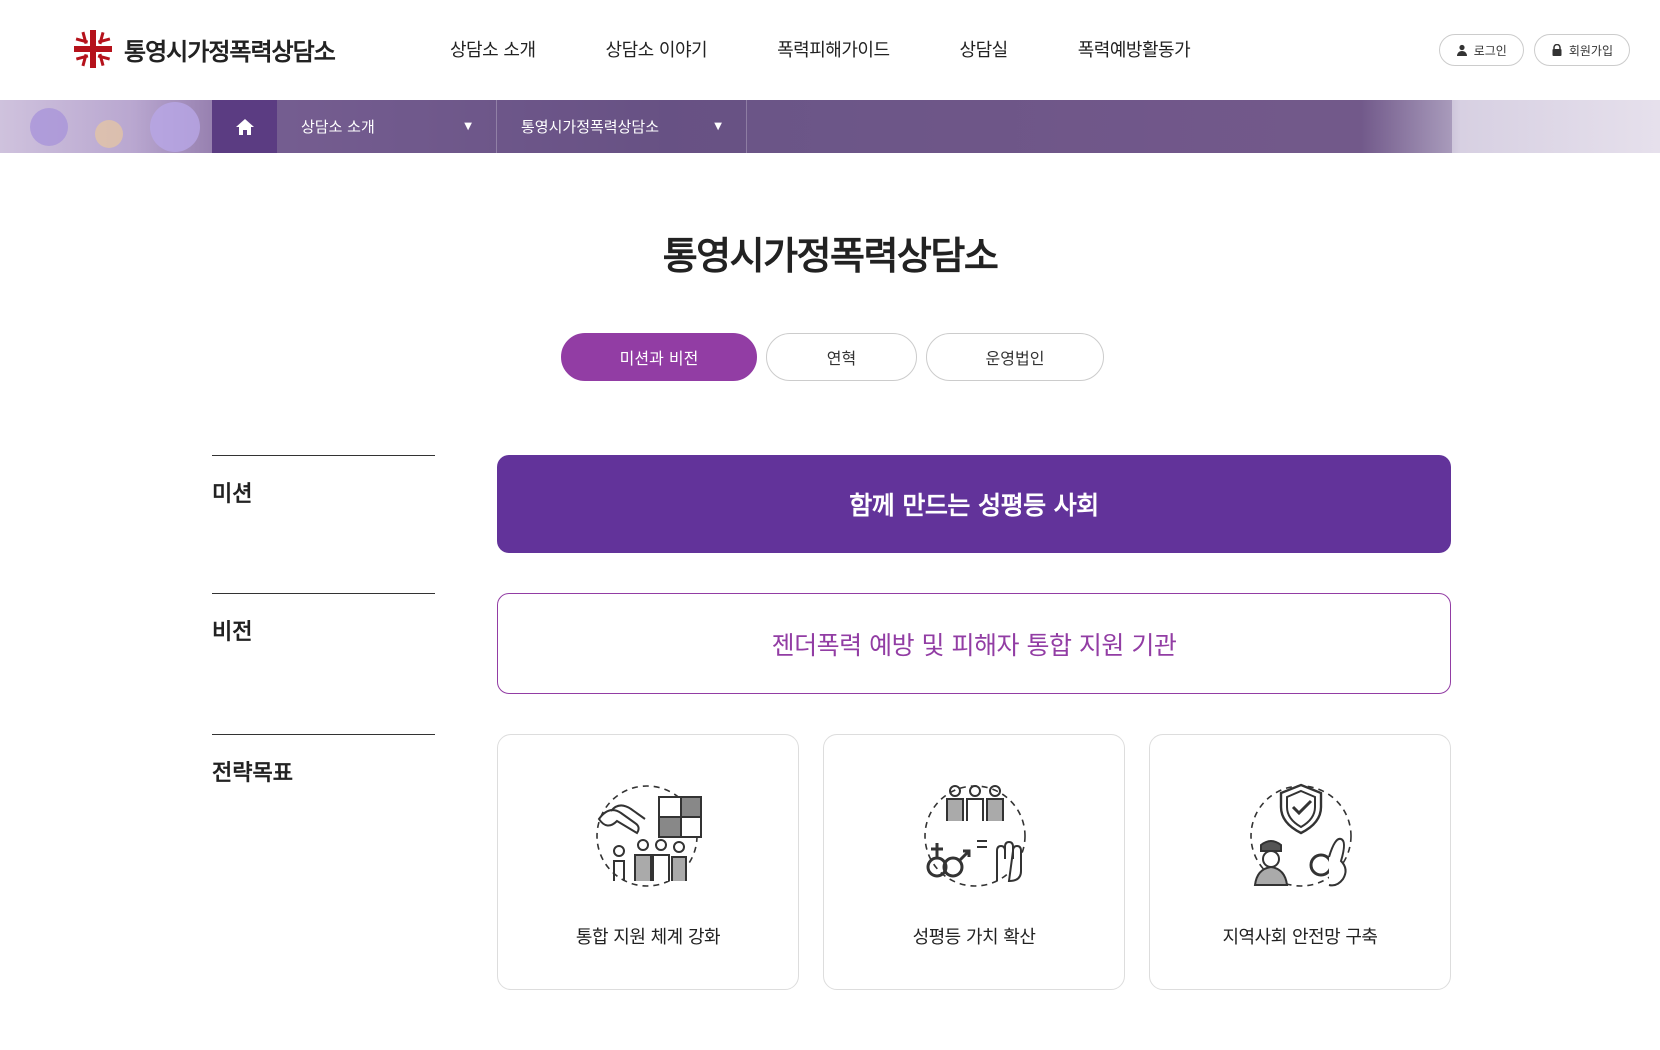 This screenshot has height=1050, width=1660. I want to click on vision-statement: 젠더폭력 예방 및 피해자 통합 지원 기관, so click(974, 643).